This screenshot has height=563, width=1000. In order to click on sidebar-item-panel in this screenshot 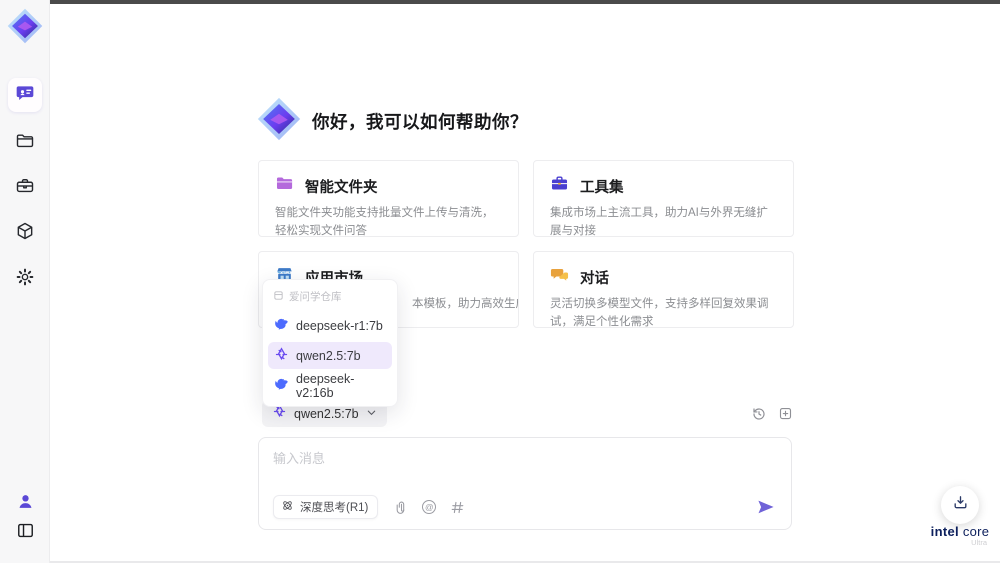, I will do `click(25, 533)`.